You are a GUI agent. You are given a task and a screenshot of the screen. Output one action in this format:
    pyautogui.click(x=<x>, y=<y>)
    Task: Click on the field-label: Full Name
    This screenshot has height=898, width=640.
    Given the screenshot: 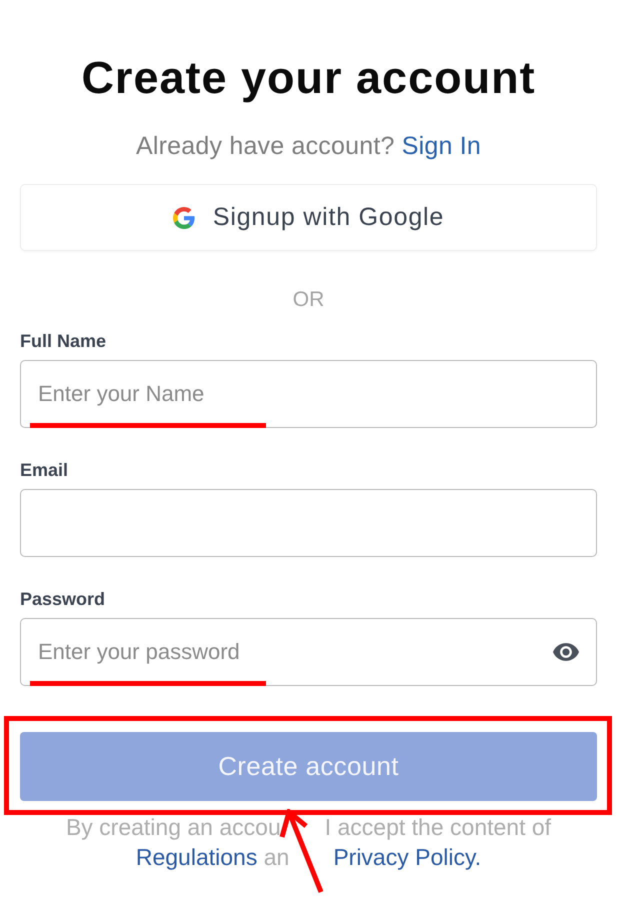 What is the action you would take?
    pyautogui.click(x=63, y=341)
    